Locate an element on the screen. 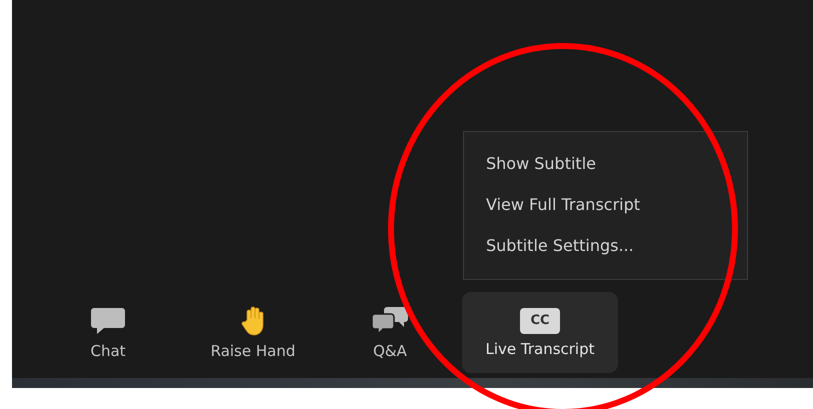 The width and height of the screenshot is (813, 409). toolbar-button: Chat is located at coordinates (108, 332).